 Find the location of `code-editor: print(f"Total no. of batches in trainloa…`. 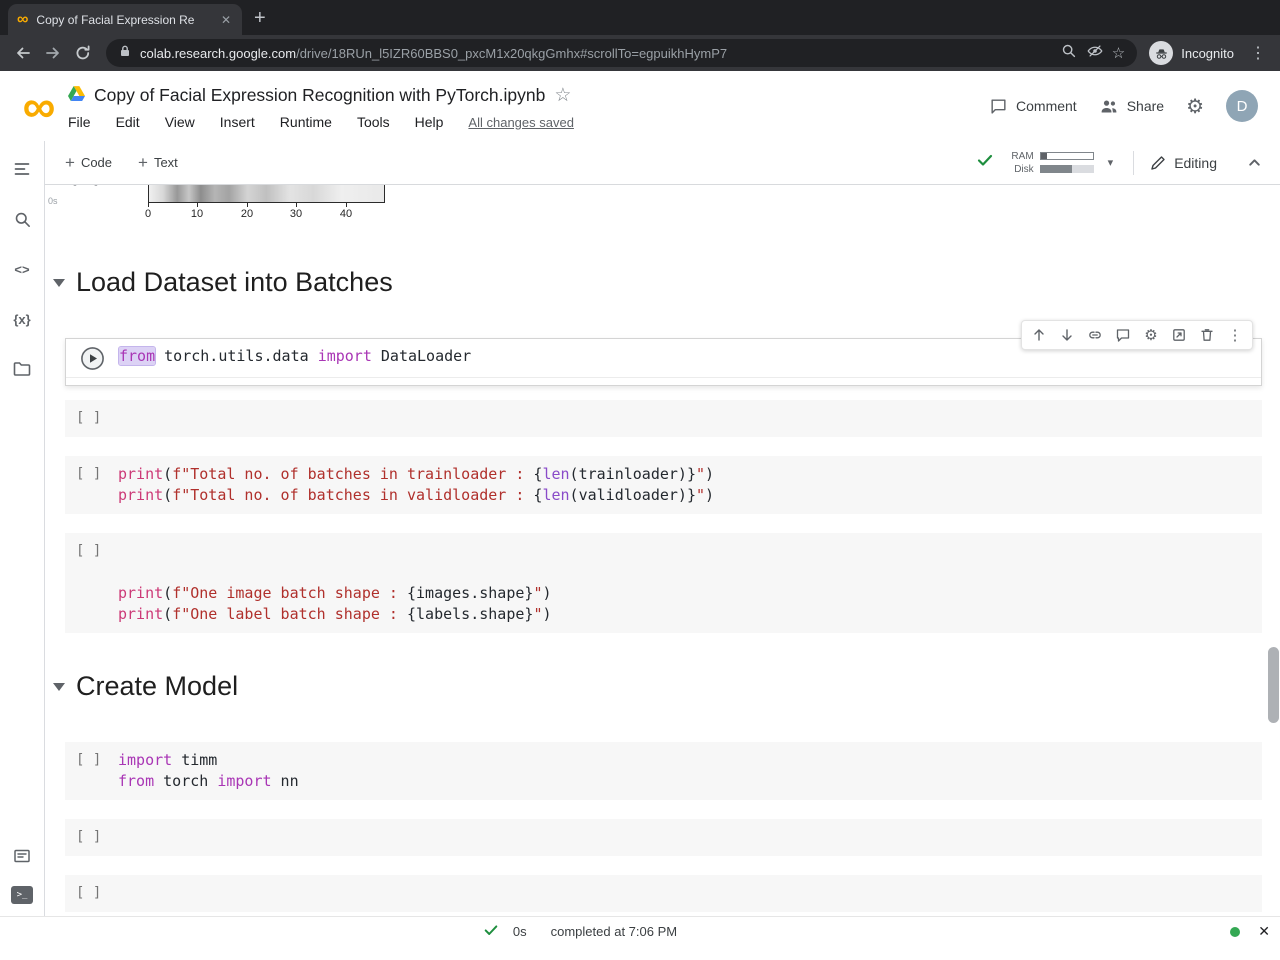

code-editor: print(f"Total no. of batches in trainloa… is located at coordinates (690, 485).